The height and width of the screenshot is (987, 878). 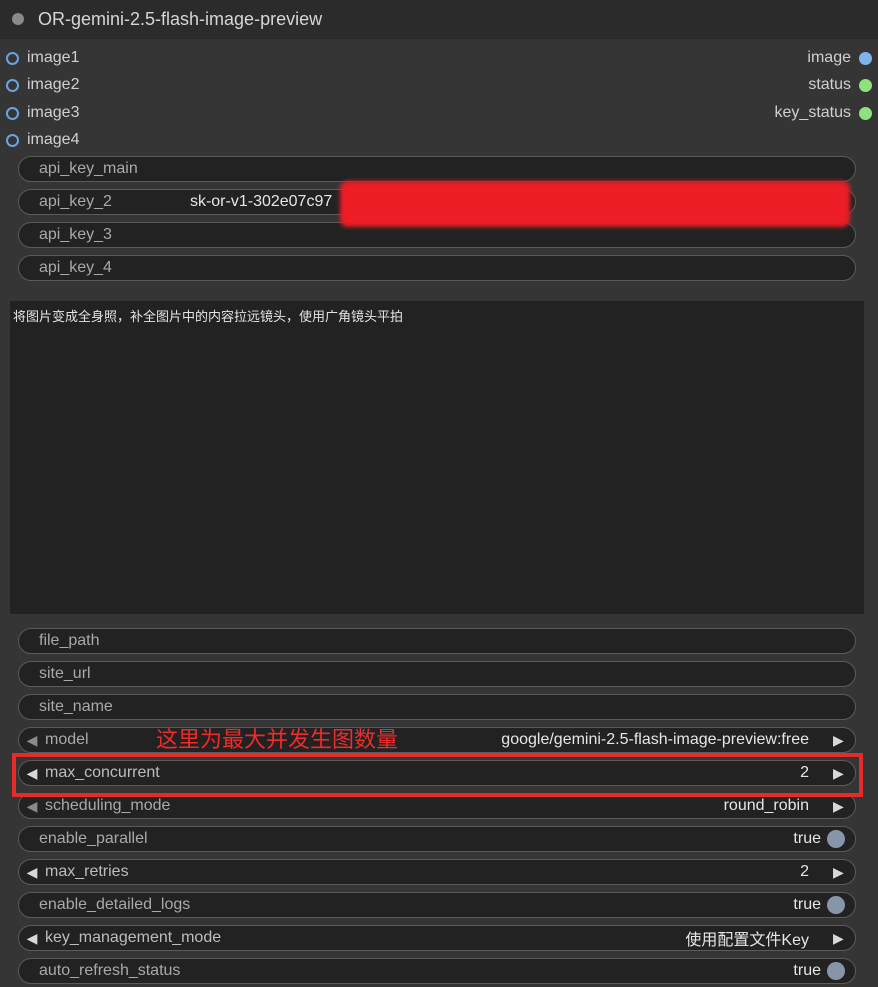 I want to click on enable-detailed-logs-toggle: enable_detailed_logs true, so click(x=437, y=905).